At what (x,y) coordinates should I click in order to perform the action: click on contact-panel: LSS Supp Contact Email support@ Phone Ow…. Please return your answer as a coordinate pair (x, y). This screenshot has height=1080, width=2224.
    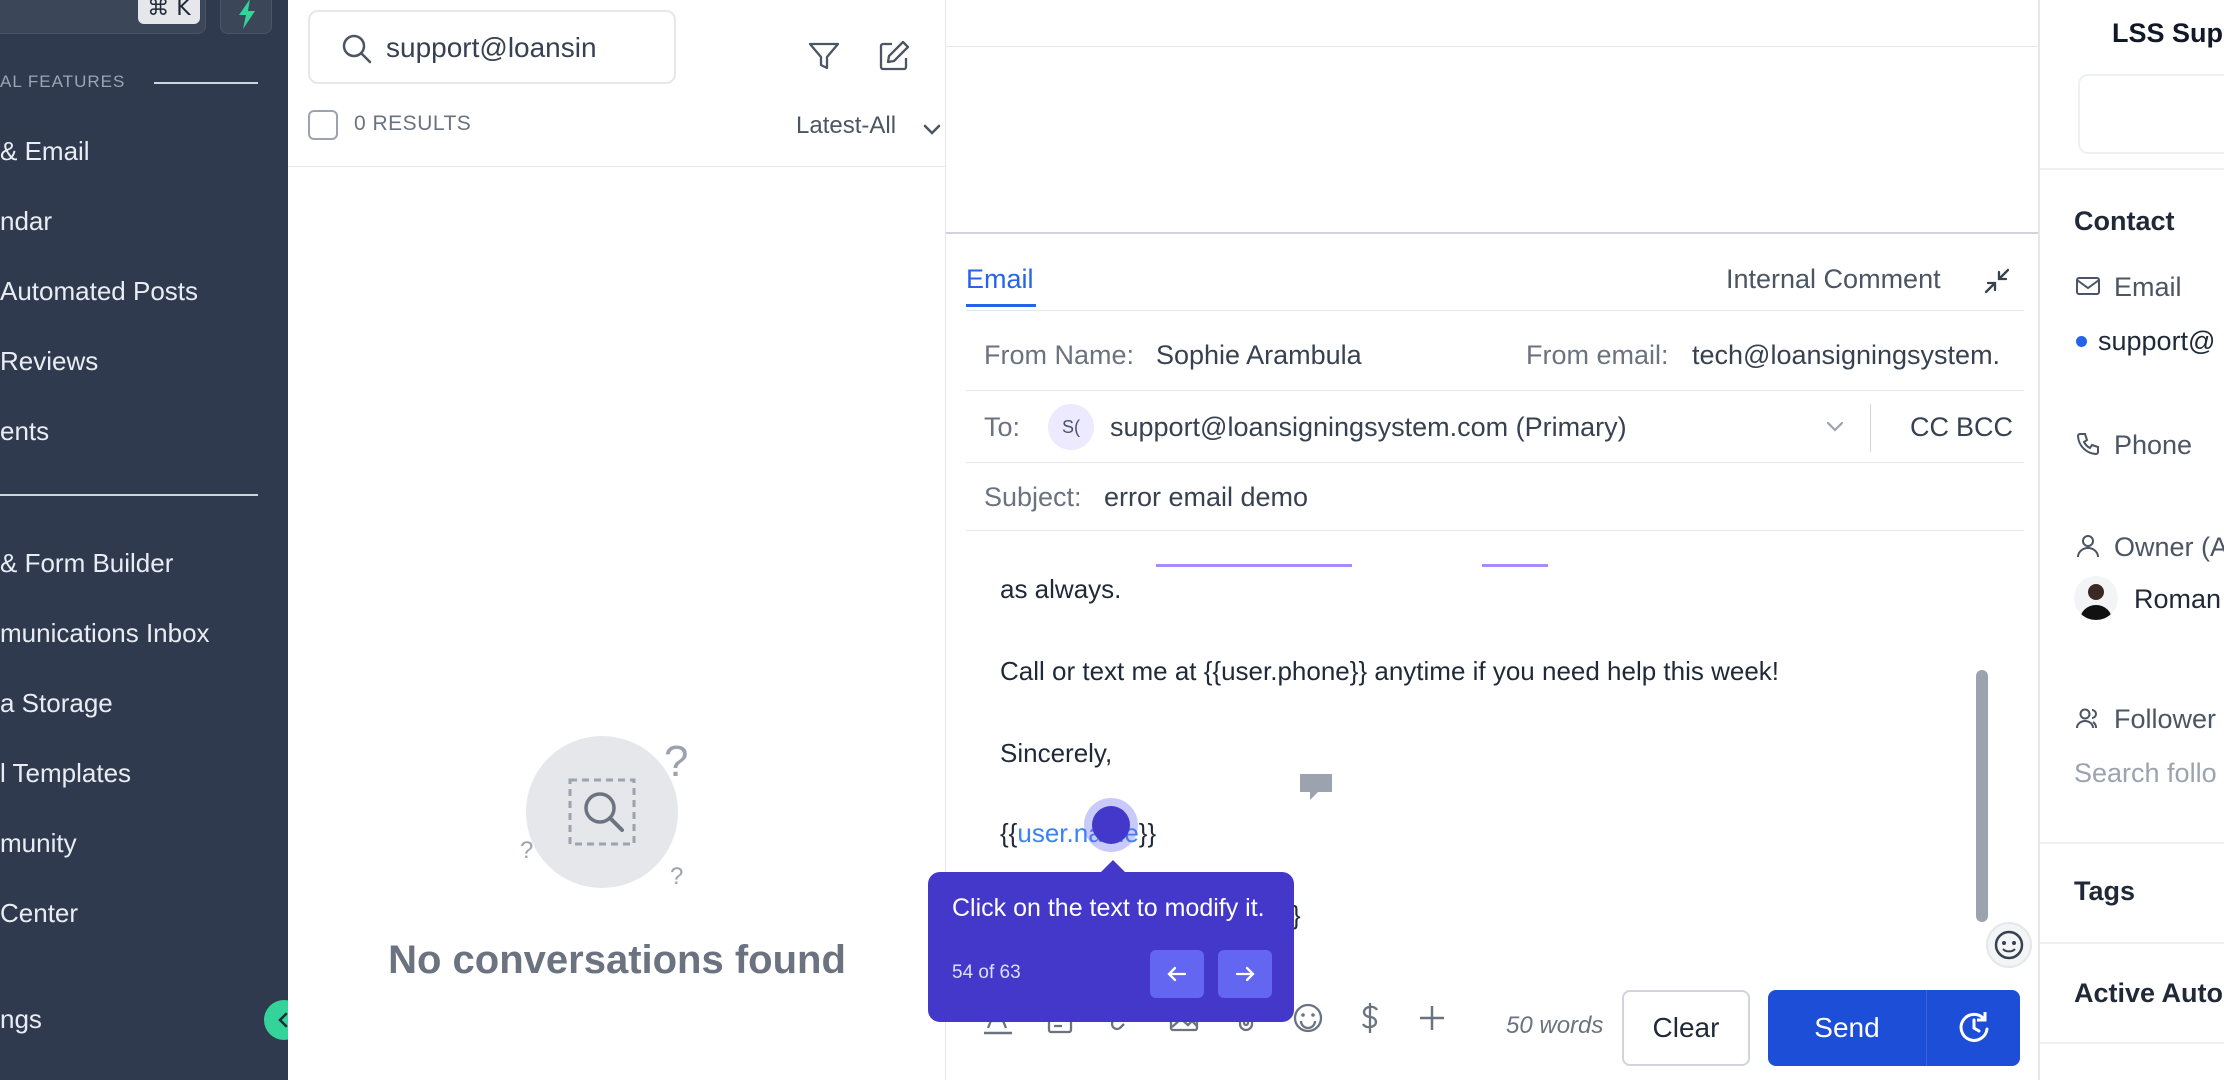
    Looking at the image, I should click on (2131, 540).